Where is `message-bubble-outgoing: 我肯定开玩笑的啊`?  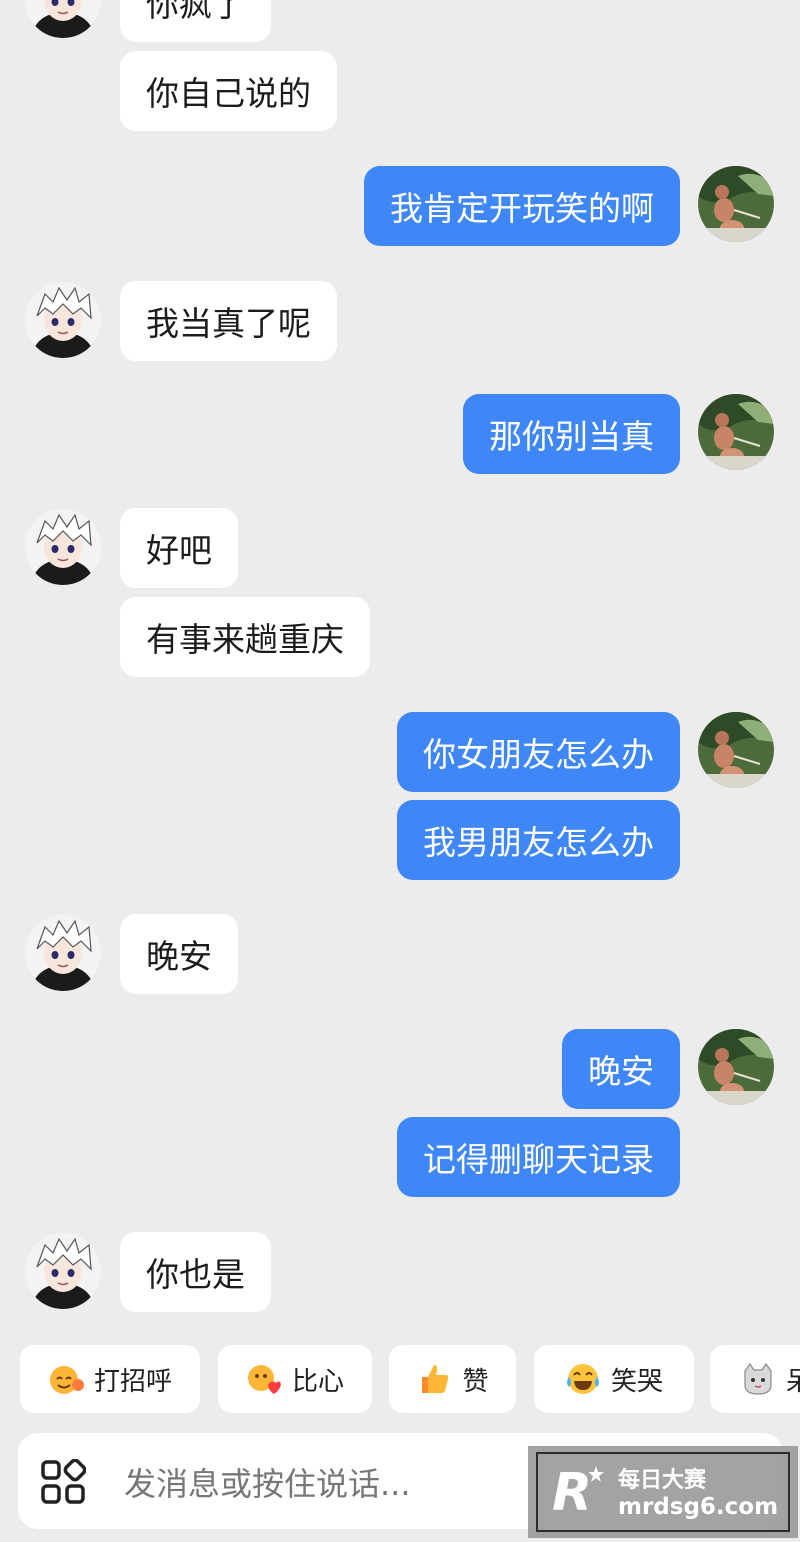 message-bubble-outgoing: 我肯定开玩笑的啊 is located at coordinates (522, 206).